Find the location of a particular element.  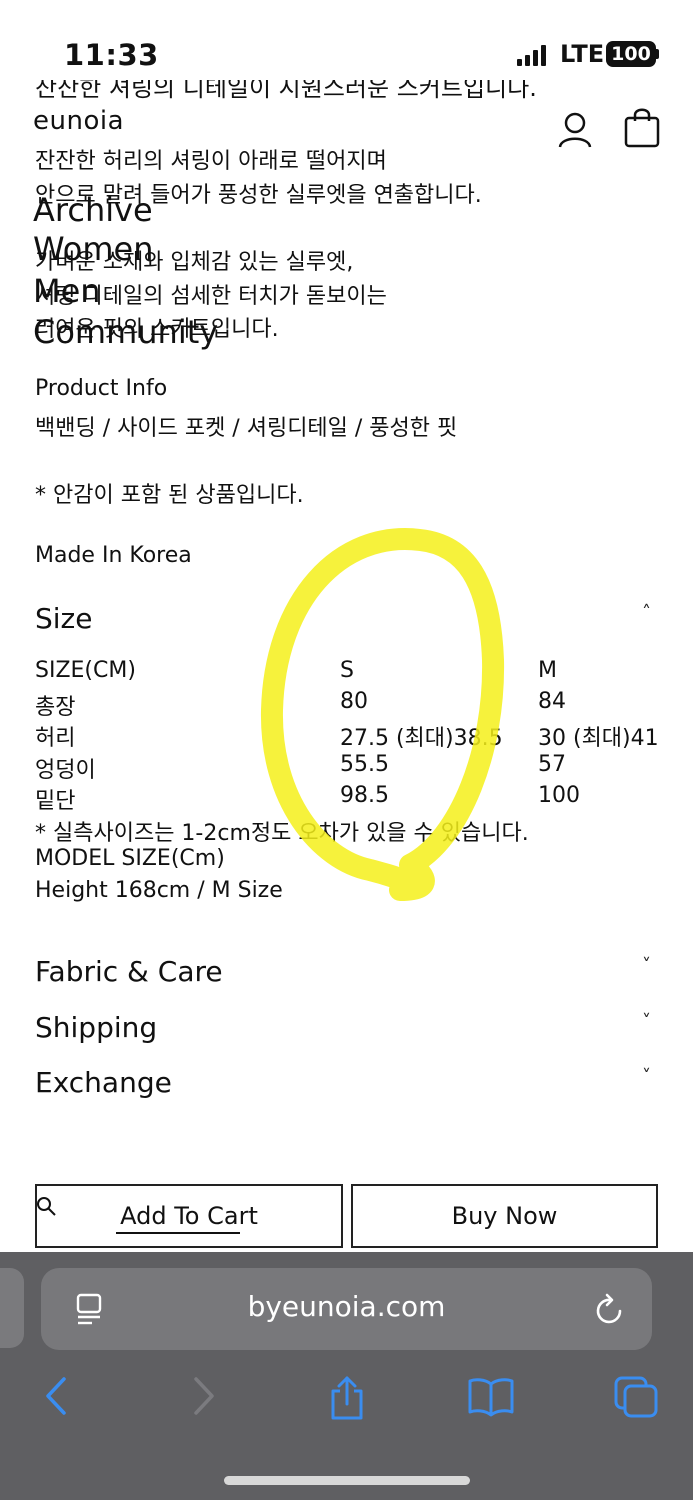

fabric-care-section: Fabric & Care is located at coordinates (129, 971).